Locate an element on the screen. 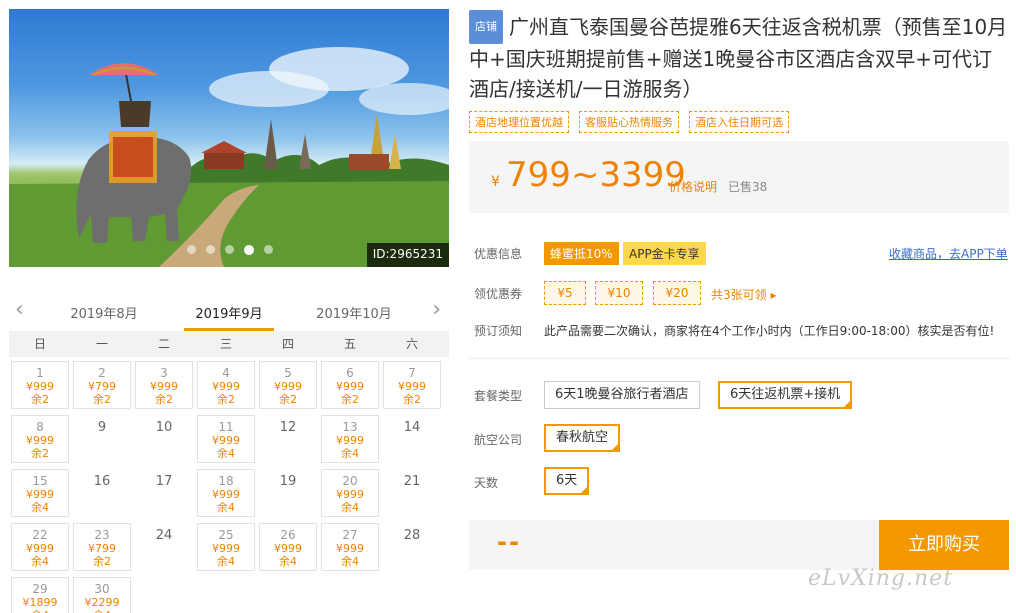 The image size is (1016, 613). day-number: 24 is located at coordinates (164, 535).